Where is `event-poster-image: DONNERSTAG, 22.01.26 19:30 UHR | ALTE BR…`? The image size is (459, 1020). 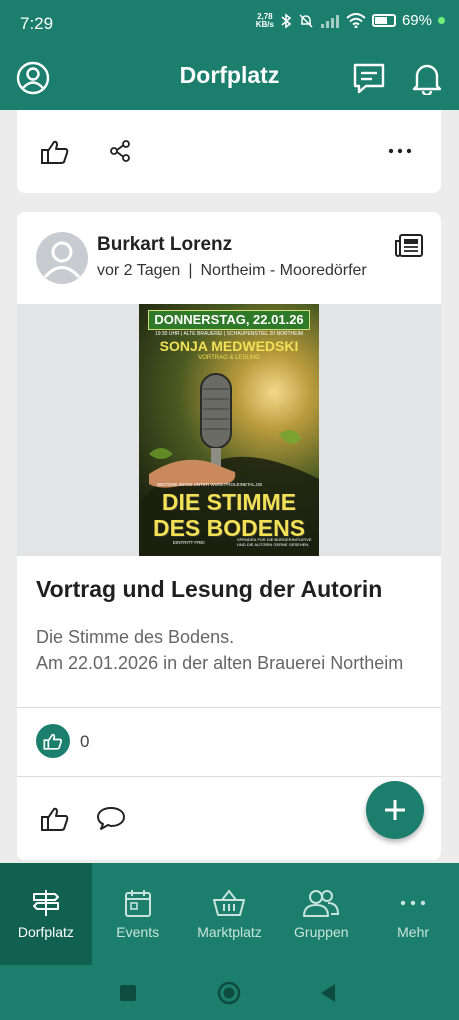
event-poster-image: DONNERSTAG, 22.01.26 19:30 UHR | ALTE BR… is located at coordinates (229, 430).